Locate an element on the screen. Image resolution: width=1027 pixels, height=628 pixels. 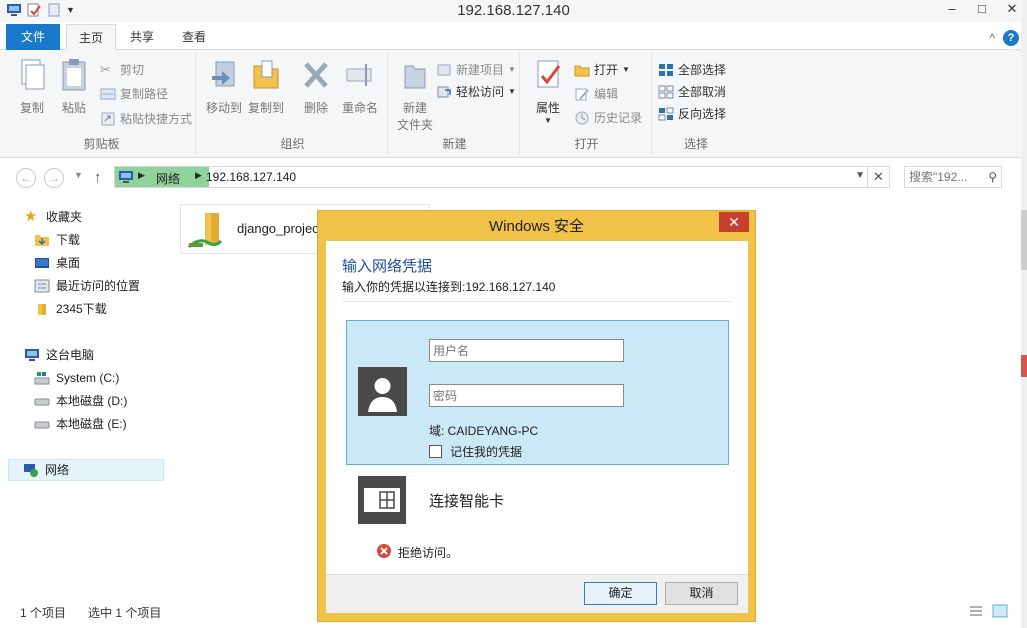
remember-credentials: 记住我的凭据 is located at coordinates (475, 451).